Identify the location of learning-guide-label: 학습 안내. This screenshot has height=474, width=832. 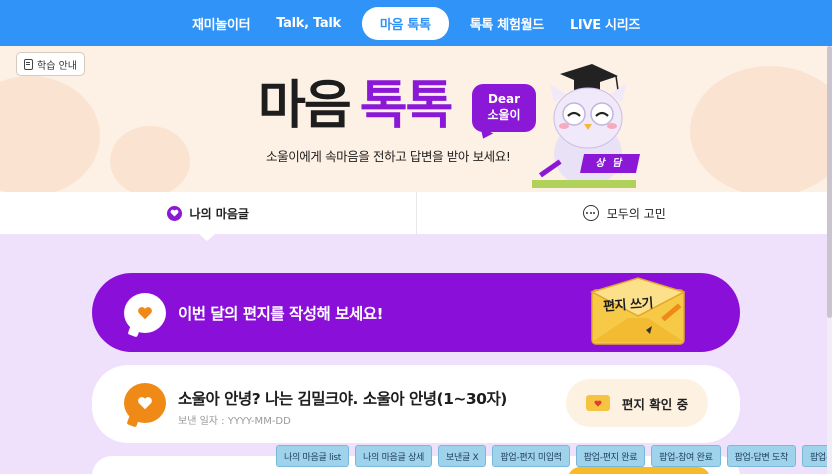
(57, 66).